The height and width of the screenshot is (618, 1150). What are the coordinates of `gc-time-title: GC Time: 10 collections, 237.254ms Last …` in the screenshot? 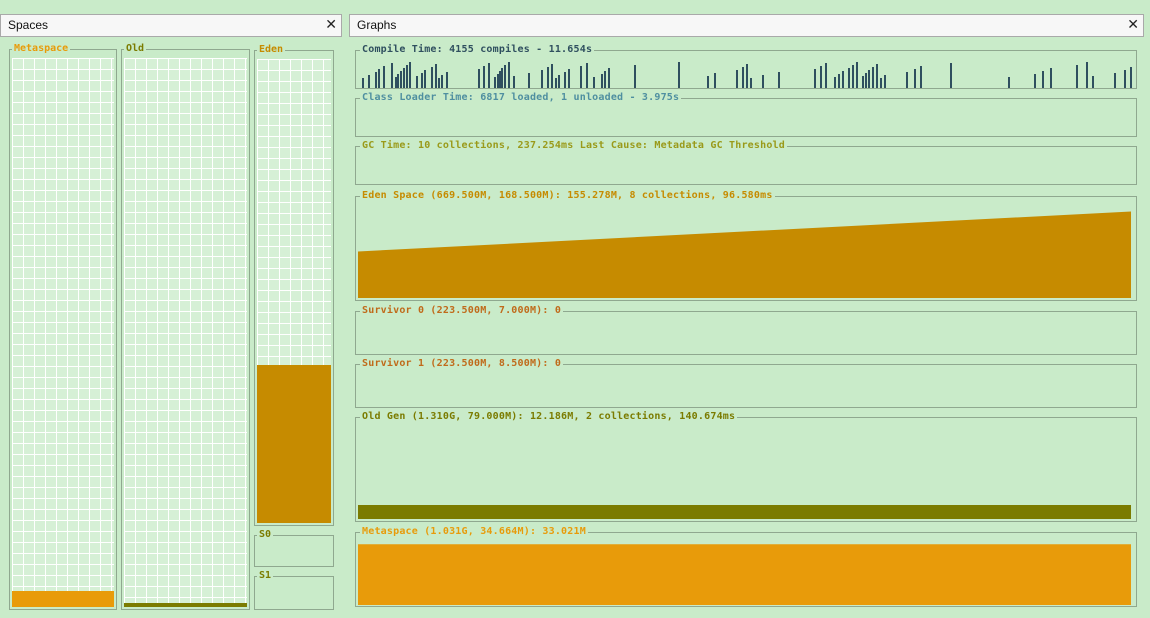 It's located at (573, 146).